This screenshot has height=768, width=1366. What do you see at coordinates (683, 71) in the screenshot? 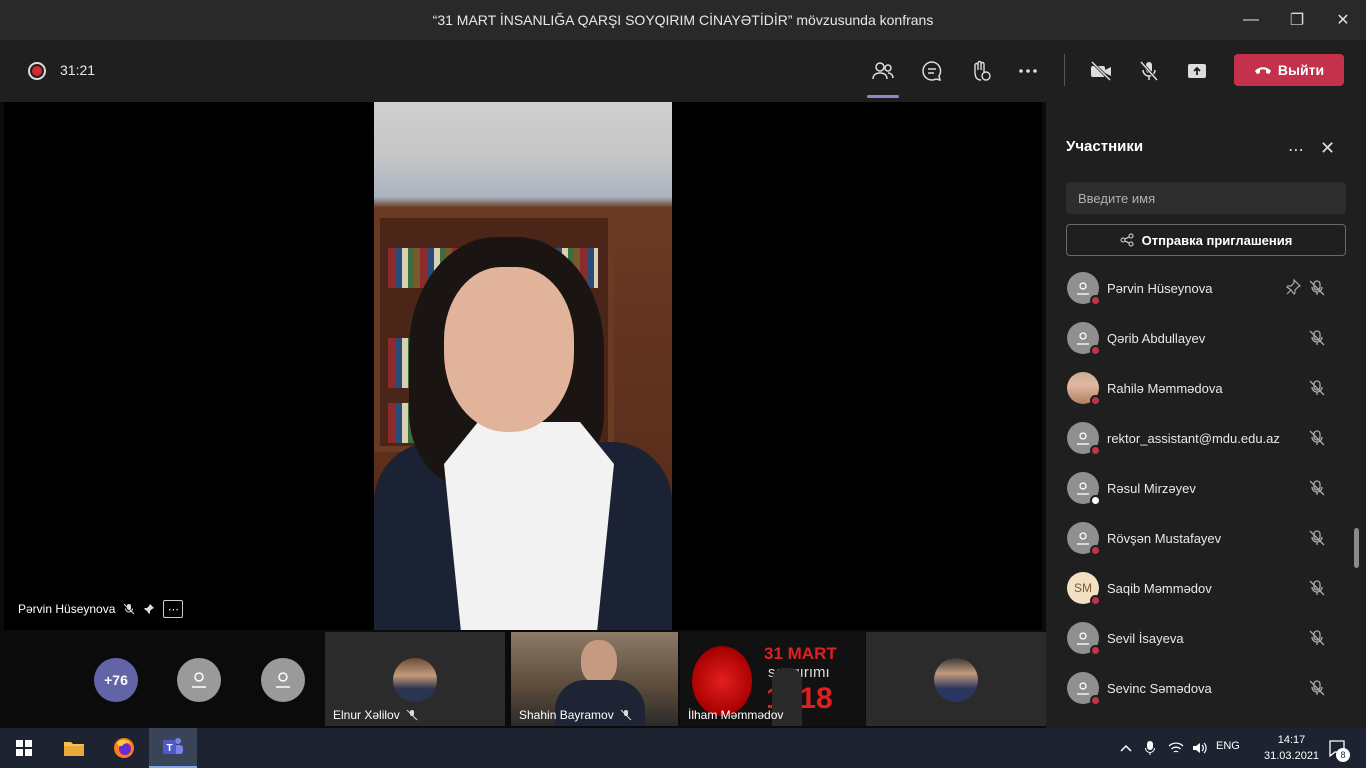
I see `meeting-toolbar: 31:21 Выйти` at bounding box center [683, 71].